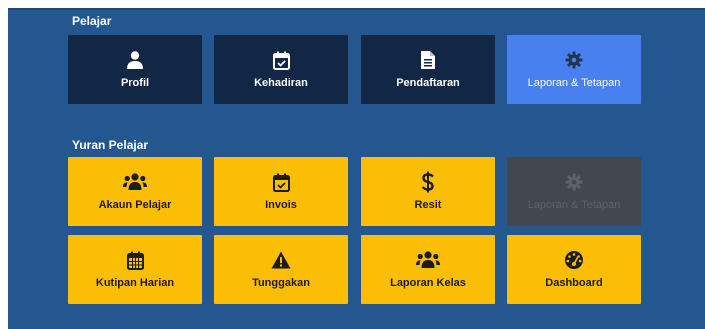 The height and width of the screenshot is (329, 705). Describe the element at coordinates (428, 205) in the screenshot. I see `tile-label: Resit` at that location.